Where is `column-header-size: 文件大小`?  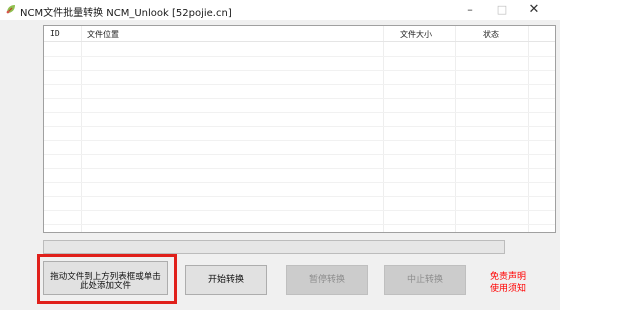
column-header-size: 文件大小 is located at coordinates (416, 34).